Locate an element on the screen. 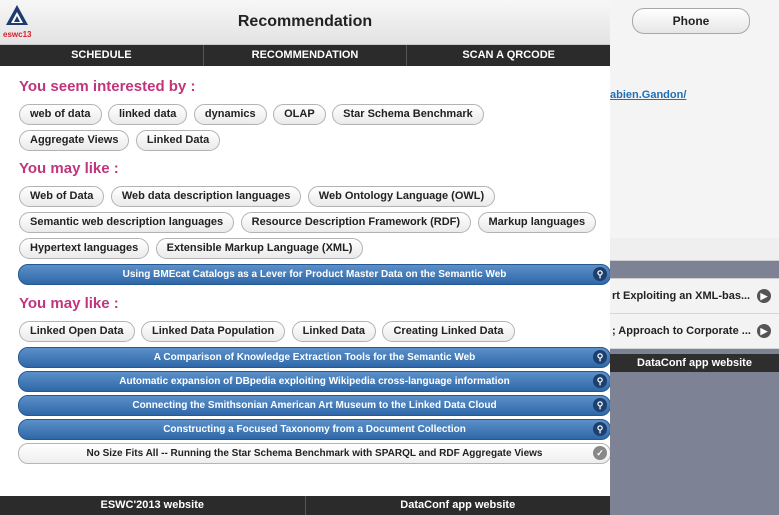  keyword-chip: Creating Linked Data is located at coordinates (448, 331).